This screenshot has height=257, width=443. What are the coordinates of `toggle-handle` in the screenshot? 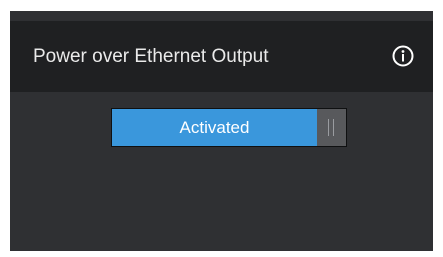 It's located at (331, 127).